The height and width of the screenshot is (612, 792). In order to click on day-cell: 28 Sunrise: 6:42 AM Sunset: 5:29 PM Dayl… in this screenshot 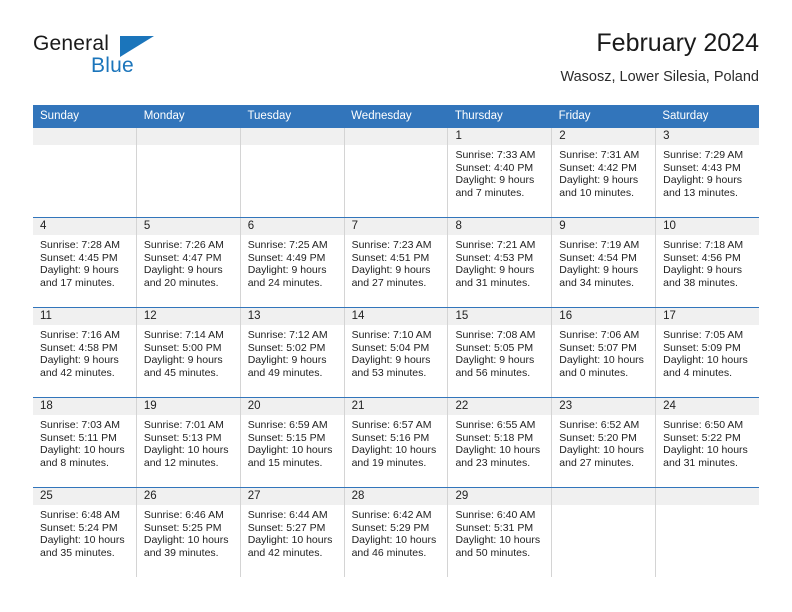, I will do `click(396, 532)`.